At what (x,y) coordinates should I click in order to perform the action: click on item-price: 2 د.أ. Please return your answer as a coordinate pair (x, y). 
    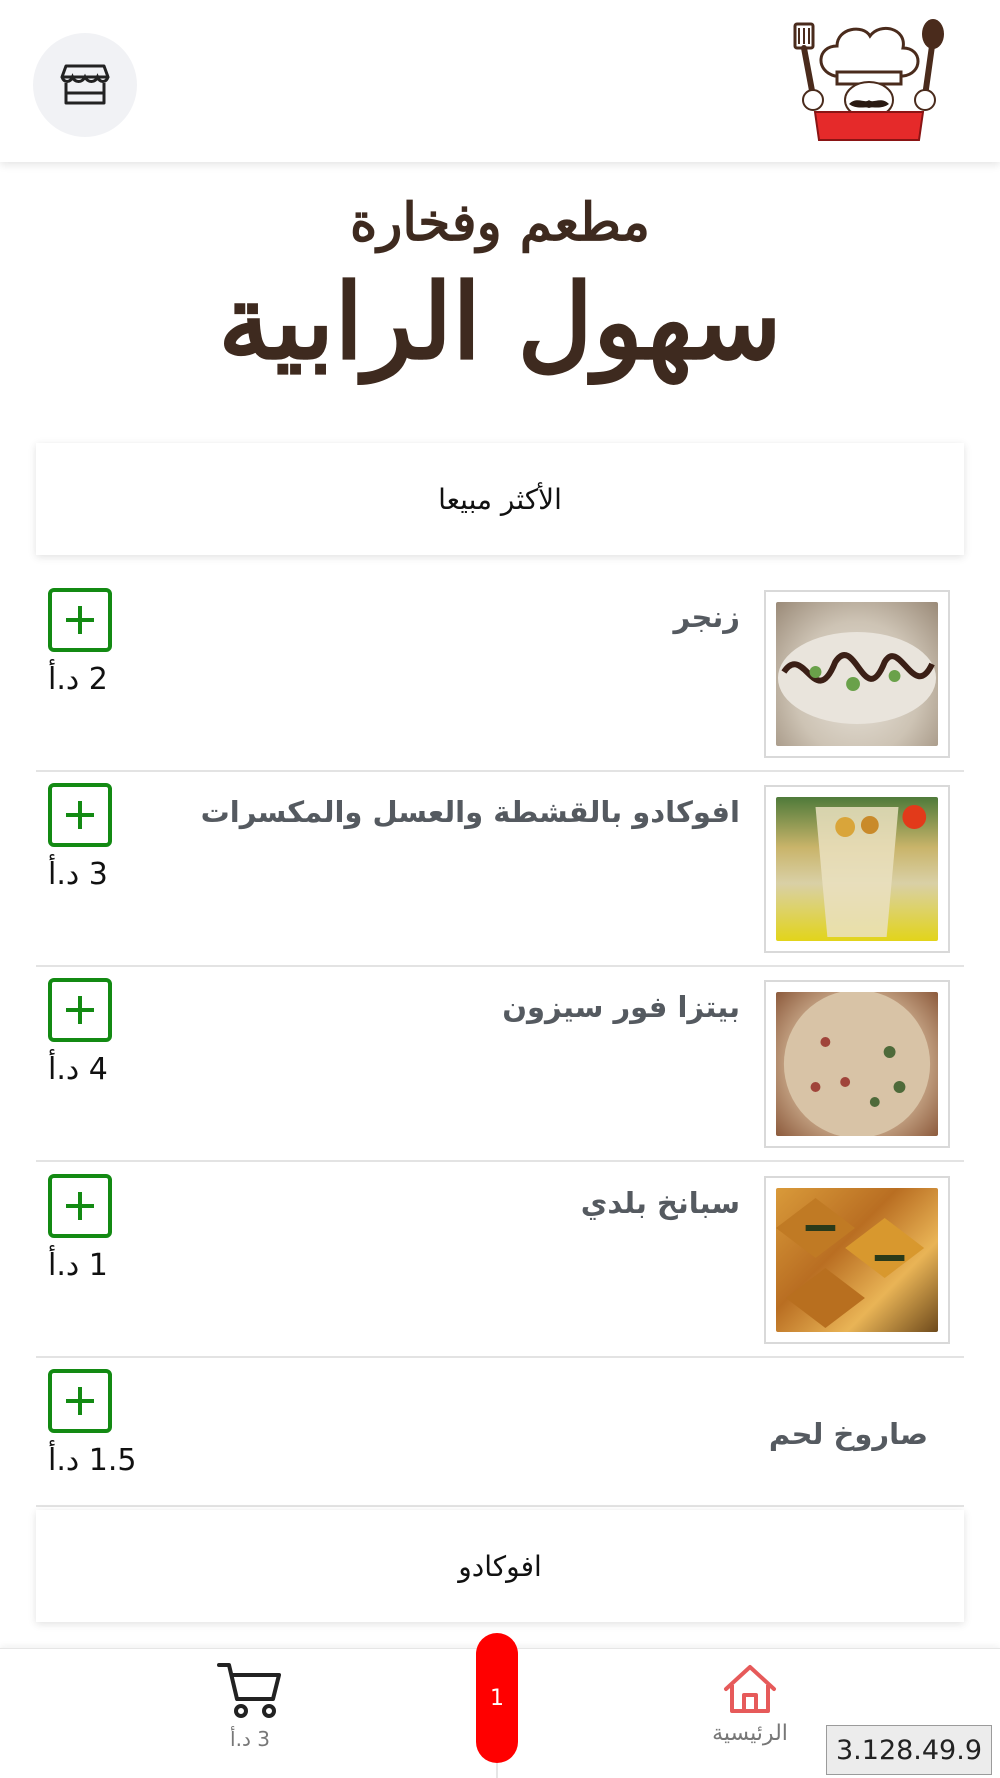
    Looking at the image, I should click on (78, 679).